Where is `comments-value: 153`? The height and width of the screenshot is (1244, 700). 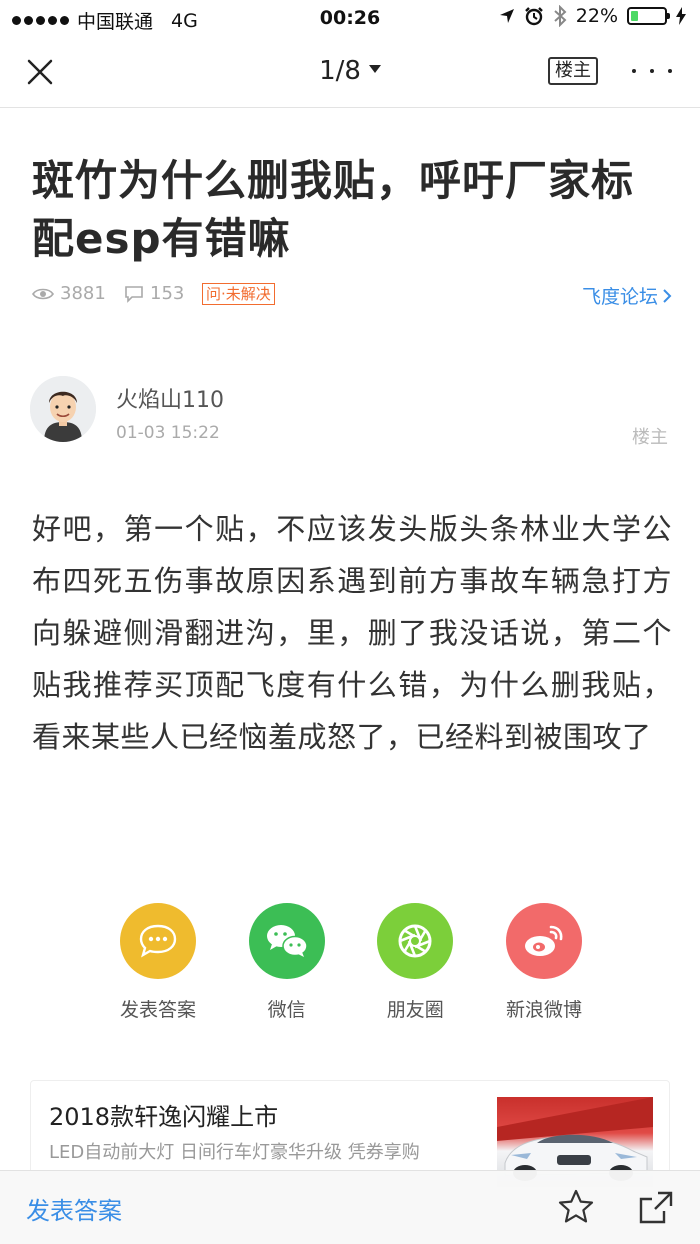 comments-value: 153 is located at coordinates (167, 293).